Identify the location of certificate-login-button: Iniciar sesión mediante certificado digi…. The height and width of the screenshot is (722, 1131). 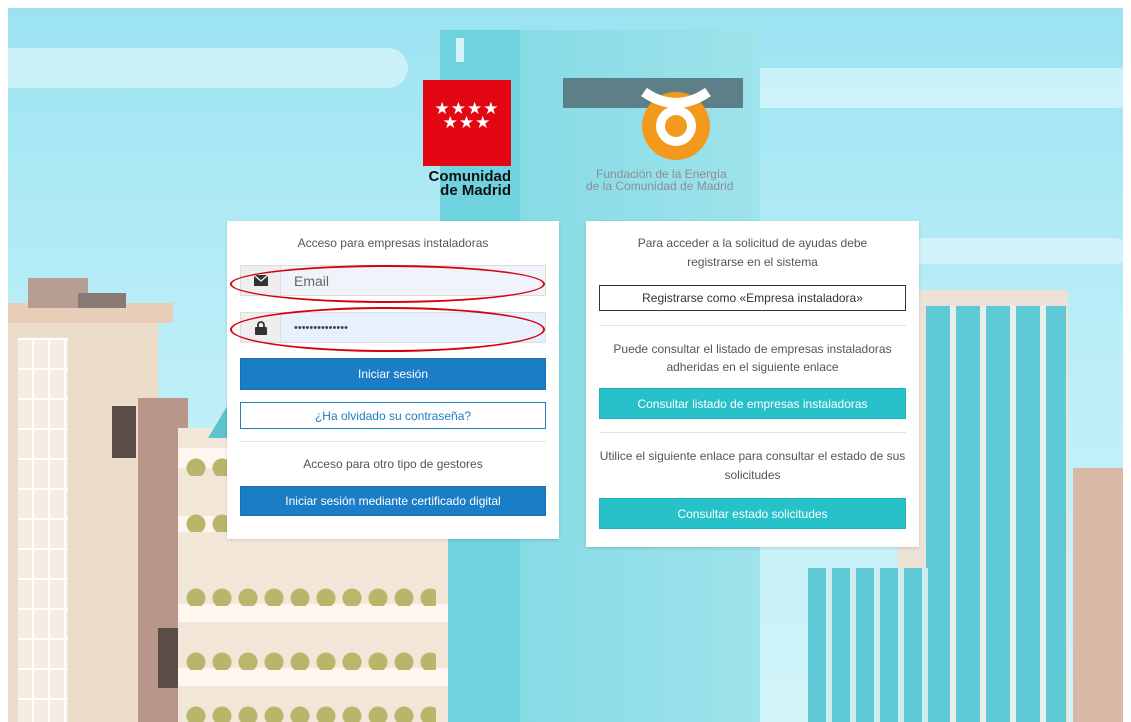
(393, 501).